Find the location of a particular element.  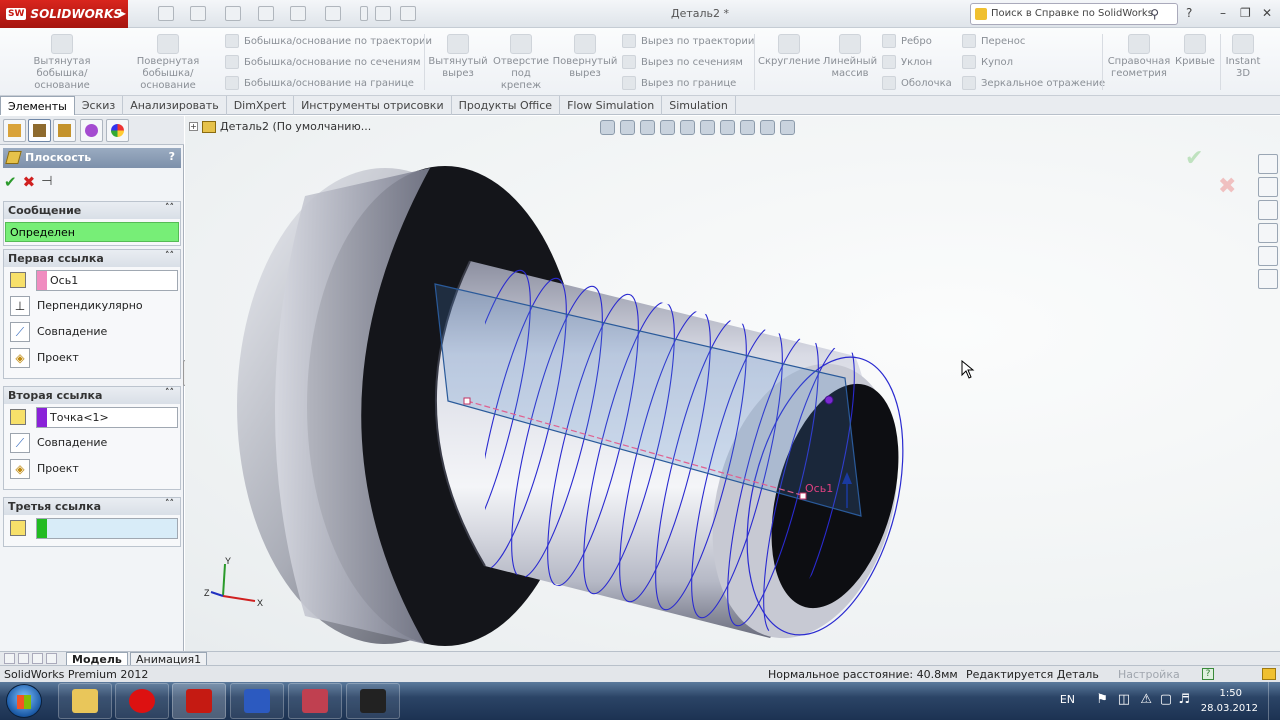

boundary-cut-button: Вырез по границе is located at coordinates (679, 83).